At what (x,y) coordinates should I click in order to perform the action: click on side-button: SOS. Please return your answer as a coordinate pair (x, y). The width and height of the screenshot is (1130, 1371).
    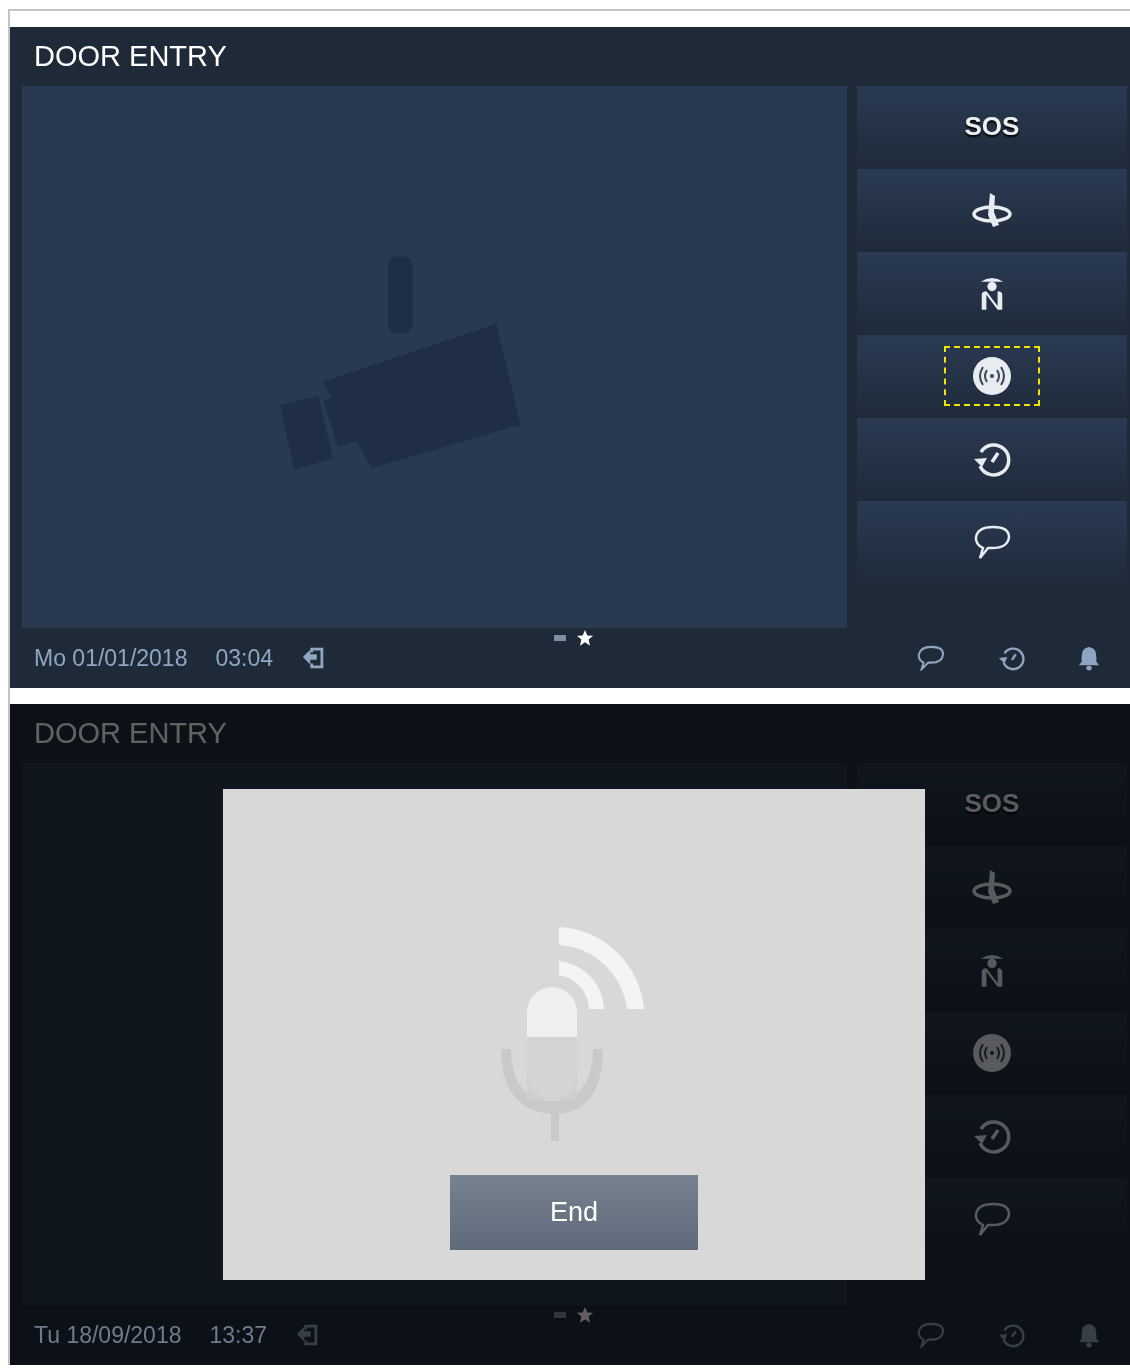
    Looking at the image, I should click on (992, 126).